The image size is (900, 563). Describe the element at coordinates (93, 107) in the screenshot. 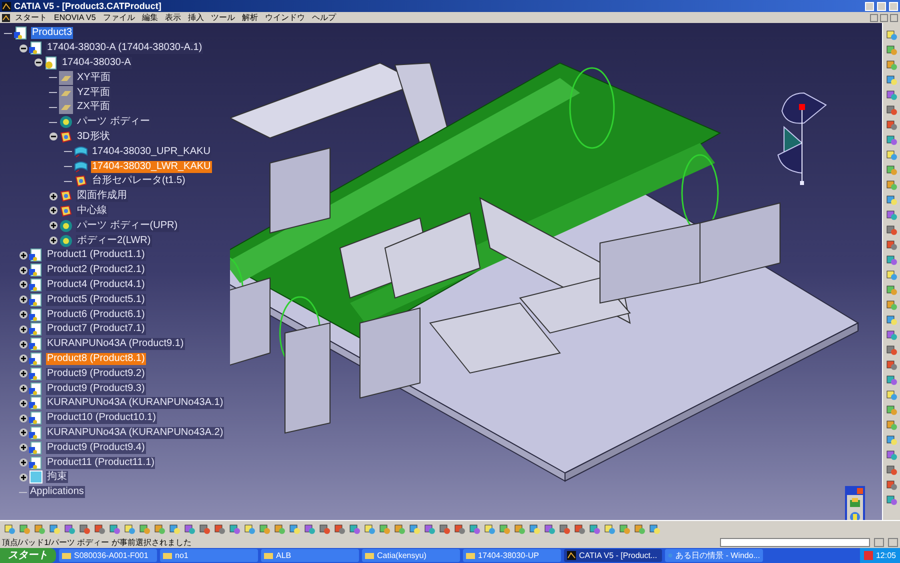

I see `tree-item: ZX平面` at that location.